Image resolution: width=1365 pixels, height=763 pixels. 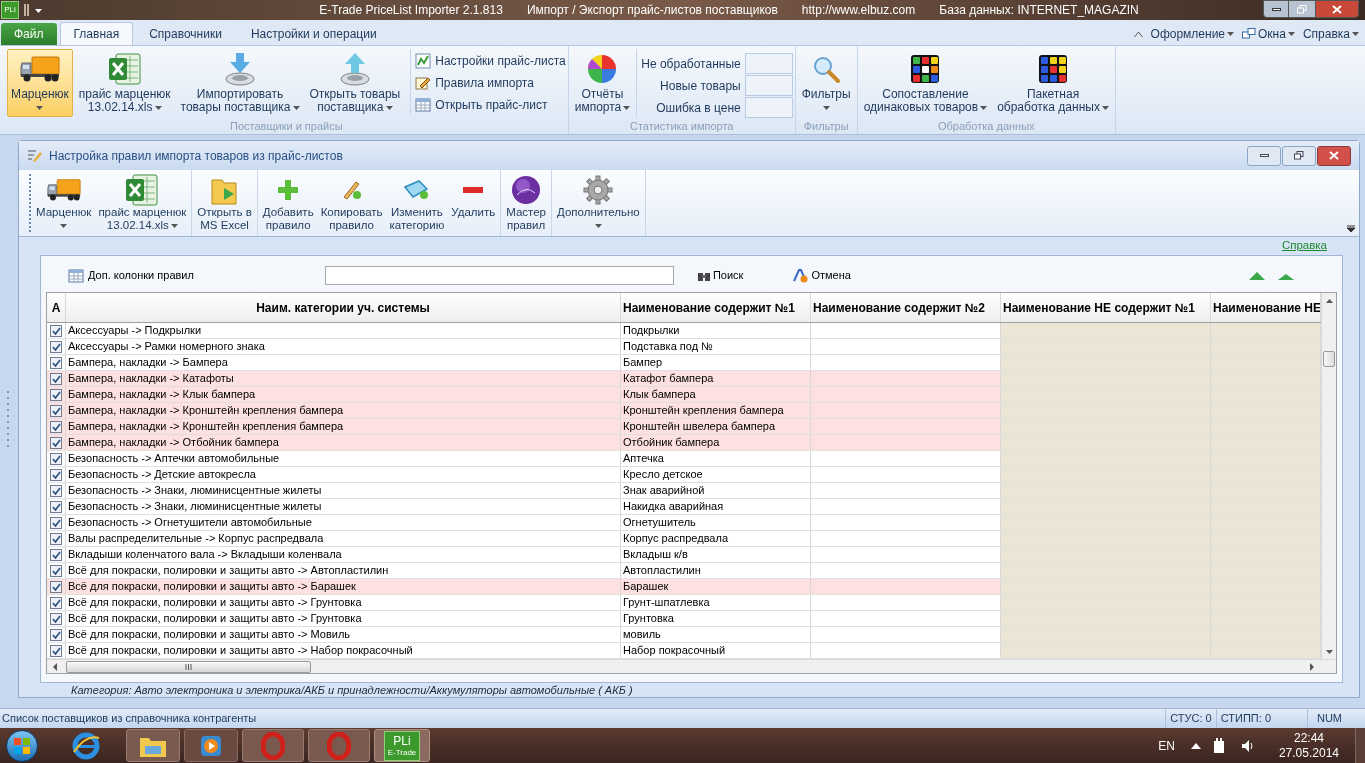 What do you see at coordinates (40, 83) in the screenshot?
I see `ribbon-button: Марценюк` at bounding box center [40, 83].